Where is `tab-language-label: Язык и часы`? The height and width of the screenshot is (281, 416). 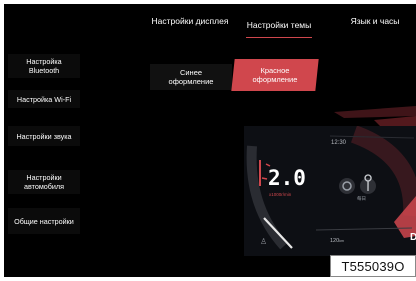
tab-language-label: Язык и часы is located at coordinates (375, 21).